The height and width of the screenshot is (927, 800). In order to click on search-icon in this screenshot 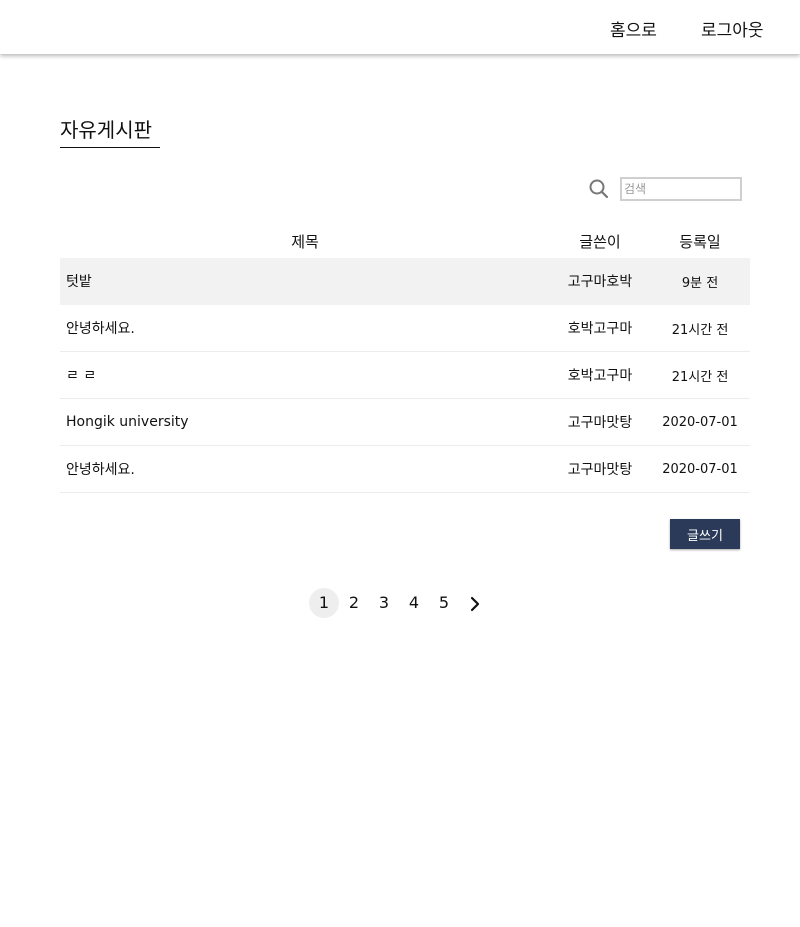, I will do `click(599, 189)`.